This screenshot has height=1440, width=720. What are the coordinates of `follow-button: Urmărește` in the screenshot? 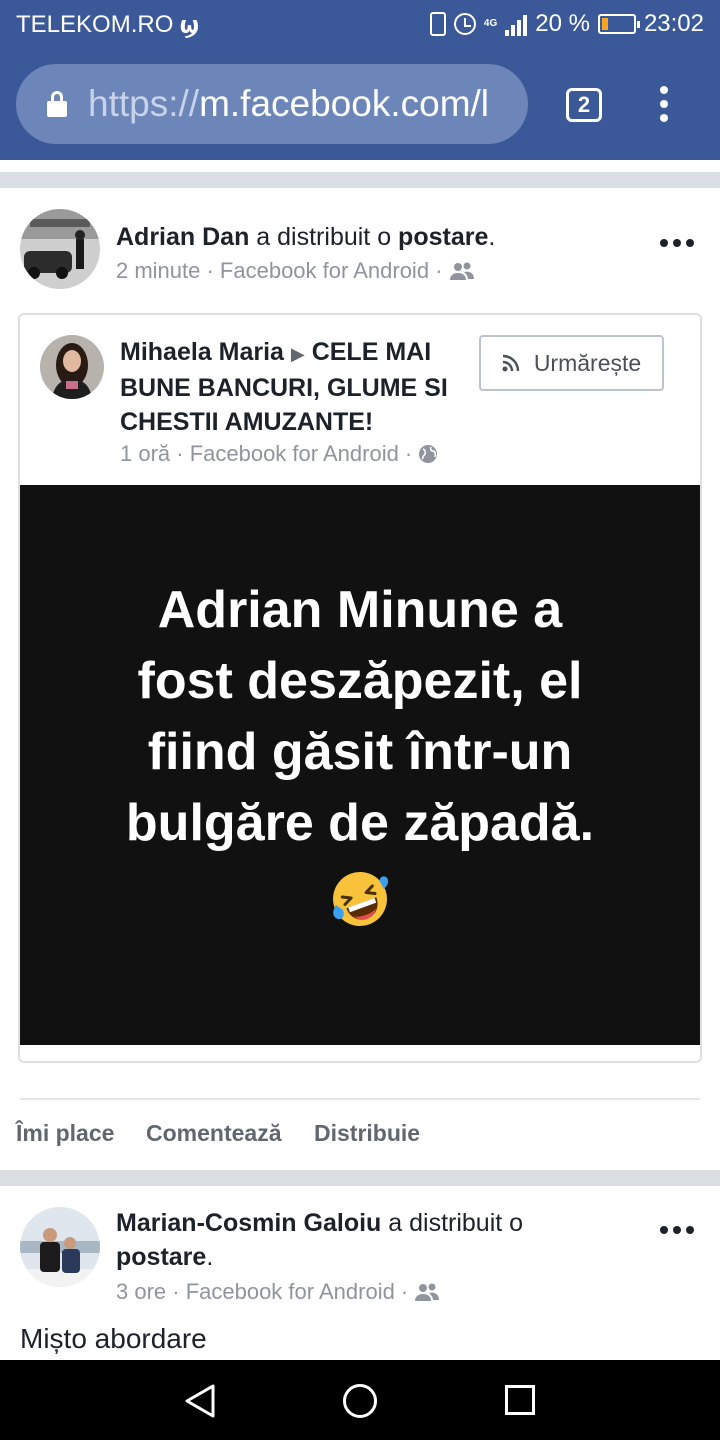 It's located at (571, 363).